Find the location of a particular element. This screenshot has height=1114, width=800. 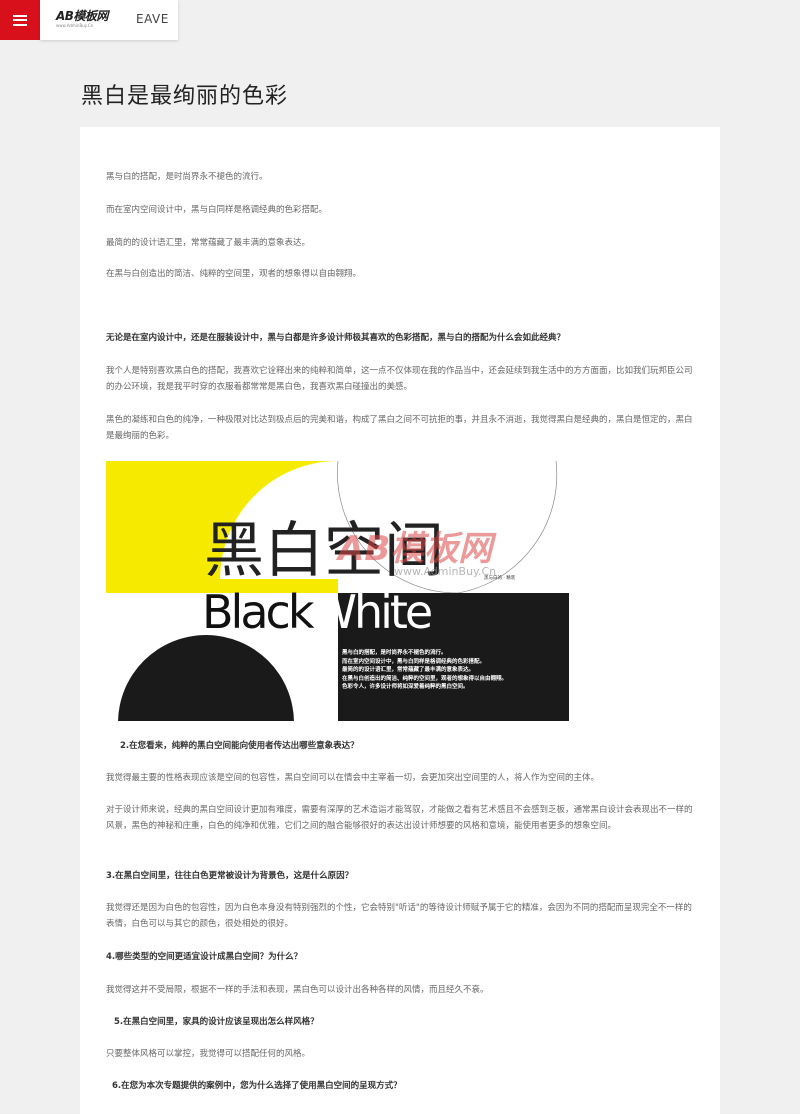

question-heading: 3.在黑白空间里，往往白色更常被设计为背景色，这是什么原因？ is located at coordinates (230, 876).